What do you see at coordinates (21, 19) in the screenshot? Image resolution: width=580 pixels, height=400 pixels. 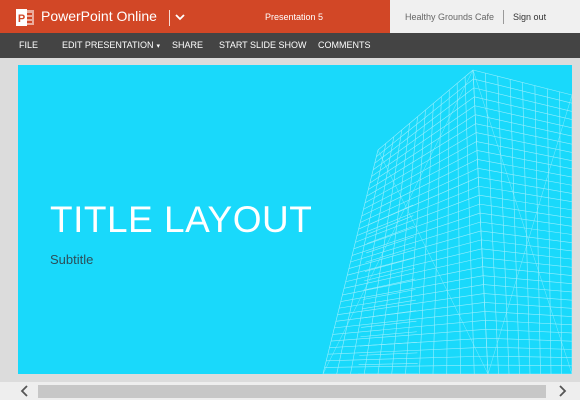 I see `svg-text: P` at bounding box center [21, 19].